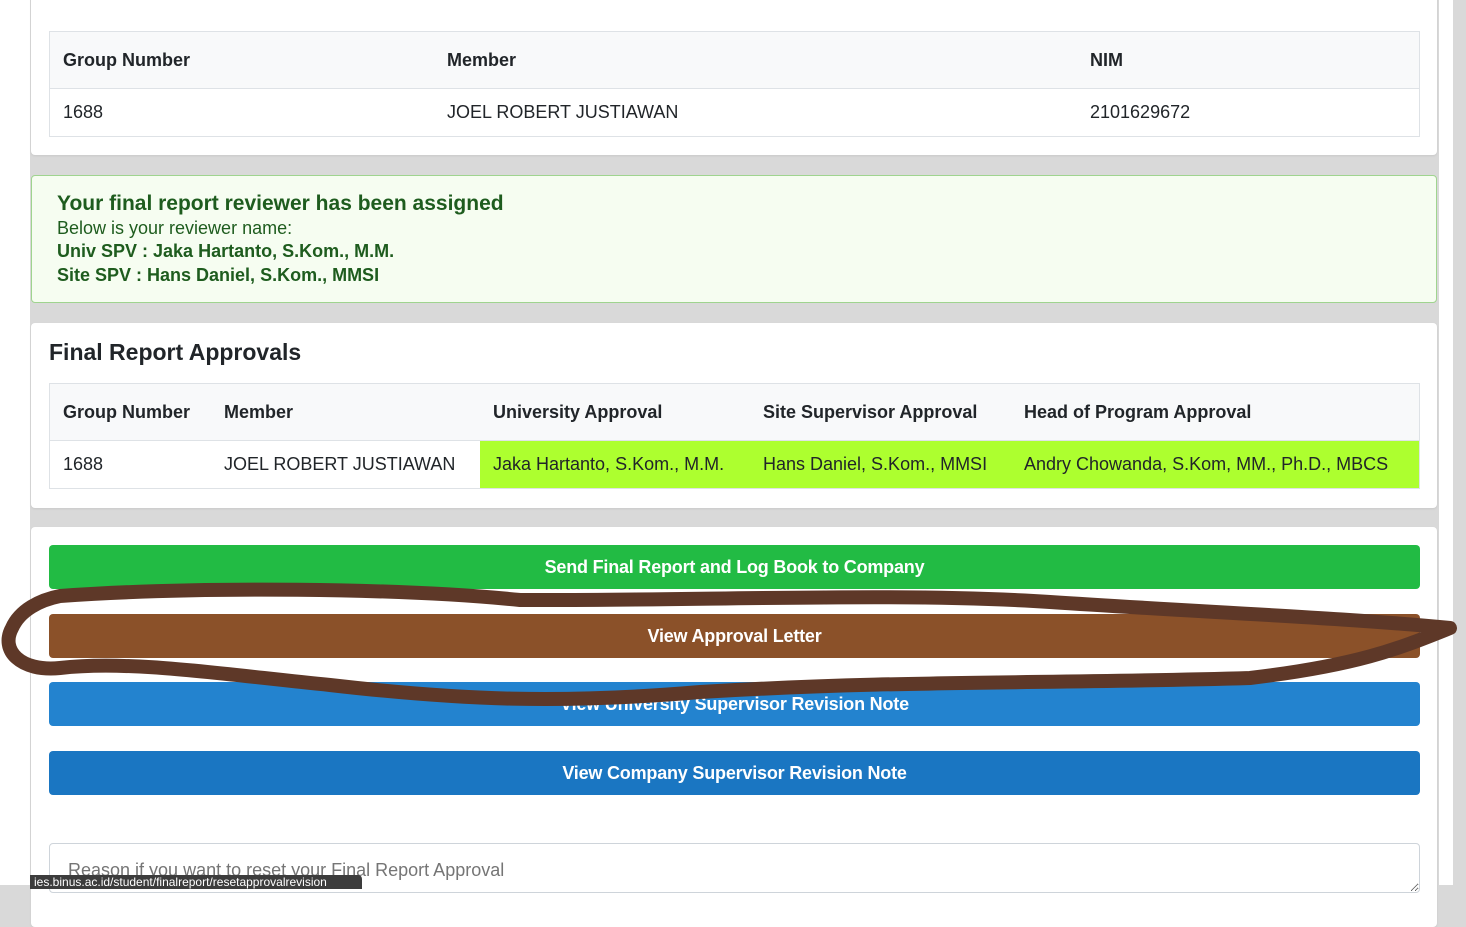  What do you see at coordinates (615, 464) in the screenshot?
I see `university-approval-cell: Jaka Hartanto, S.Kom., M.M.` at bounding box center [615, 464].